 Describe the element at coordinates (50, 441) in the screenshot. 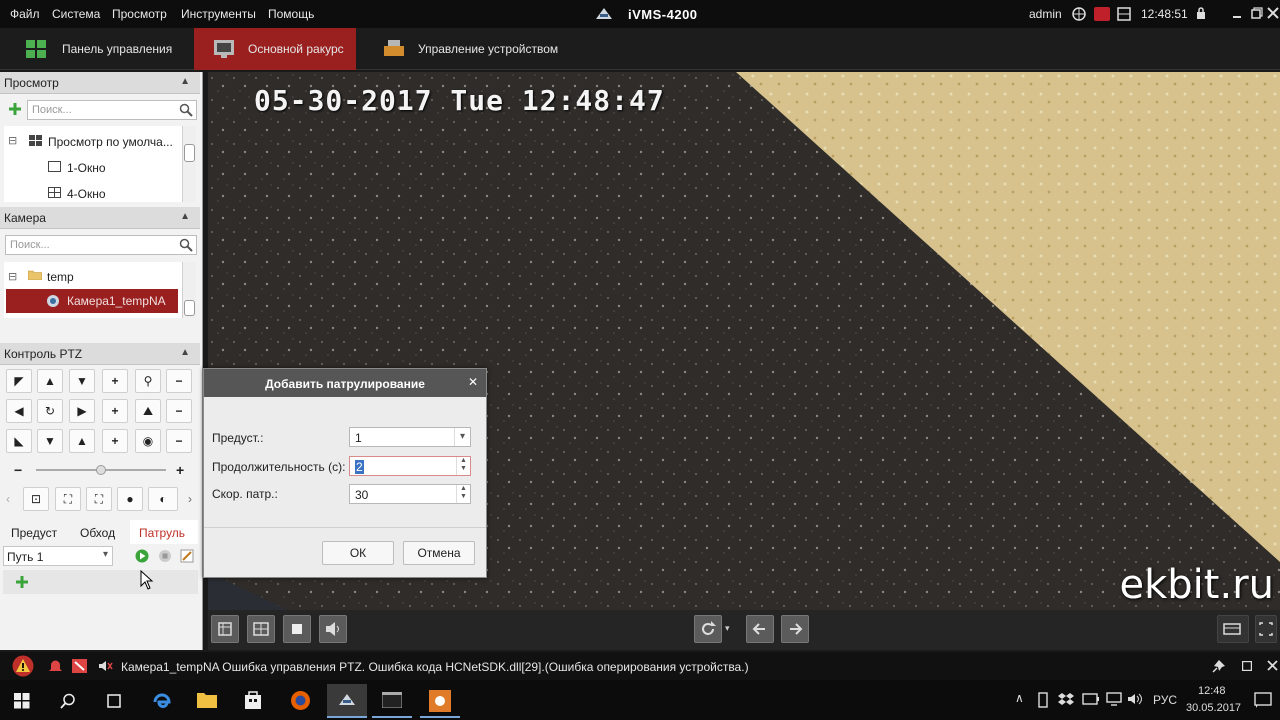

I see `ptz-down-button: ▼` at that location.